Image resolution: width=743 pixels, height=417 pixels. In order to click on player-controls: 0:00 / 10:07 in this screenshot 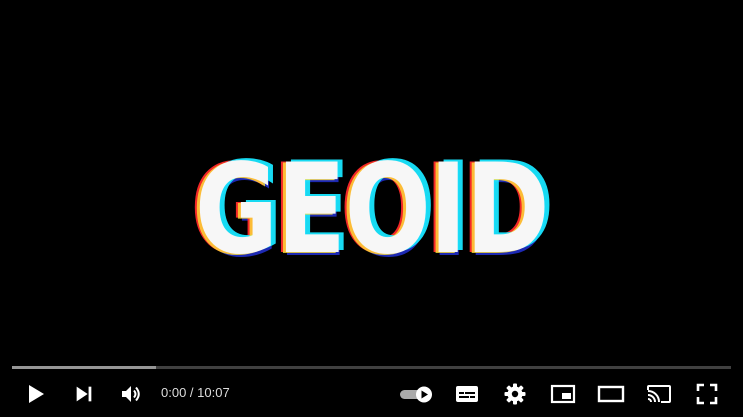, I will do `click(371, 393)`.